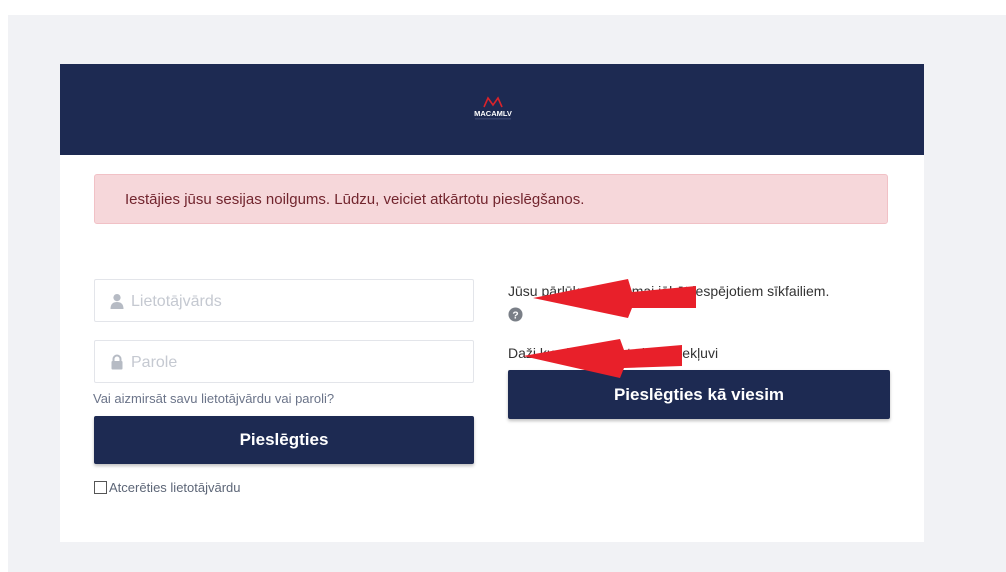 The height and width of the screenshot is (572, 1006). I want to click on card-header: MACAMLV, so click(492, 109).